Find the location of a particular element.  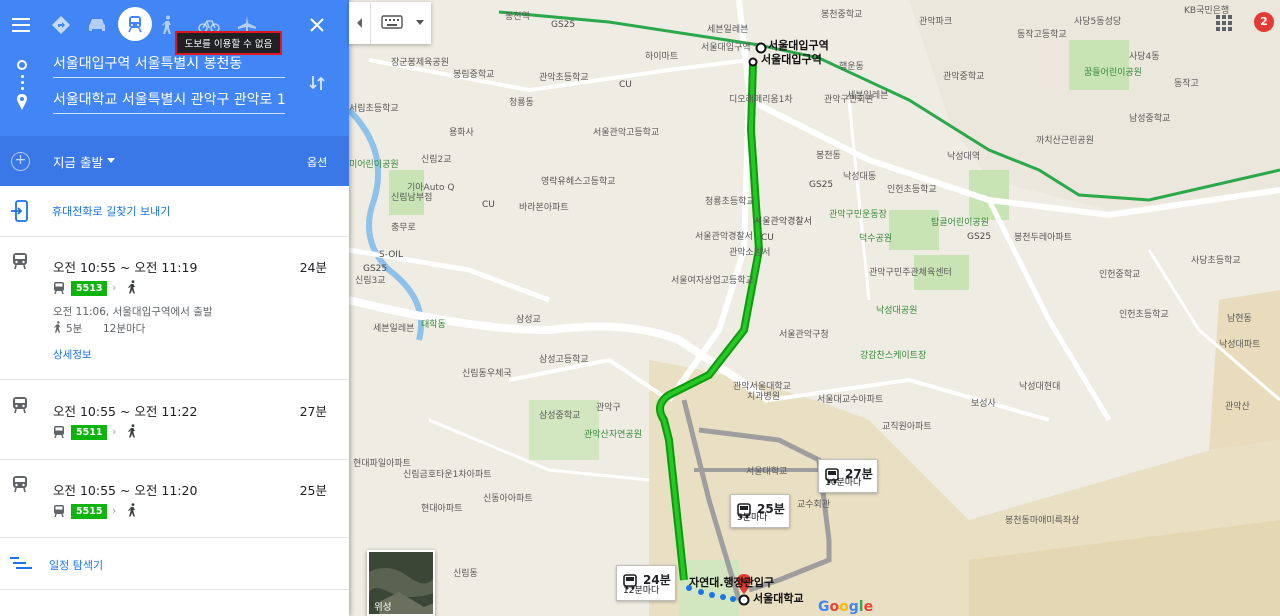

mode-transit-button is located at coordinates (135, 24).